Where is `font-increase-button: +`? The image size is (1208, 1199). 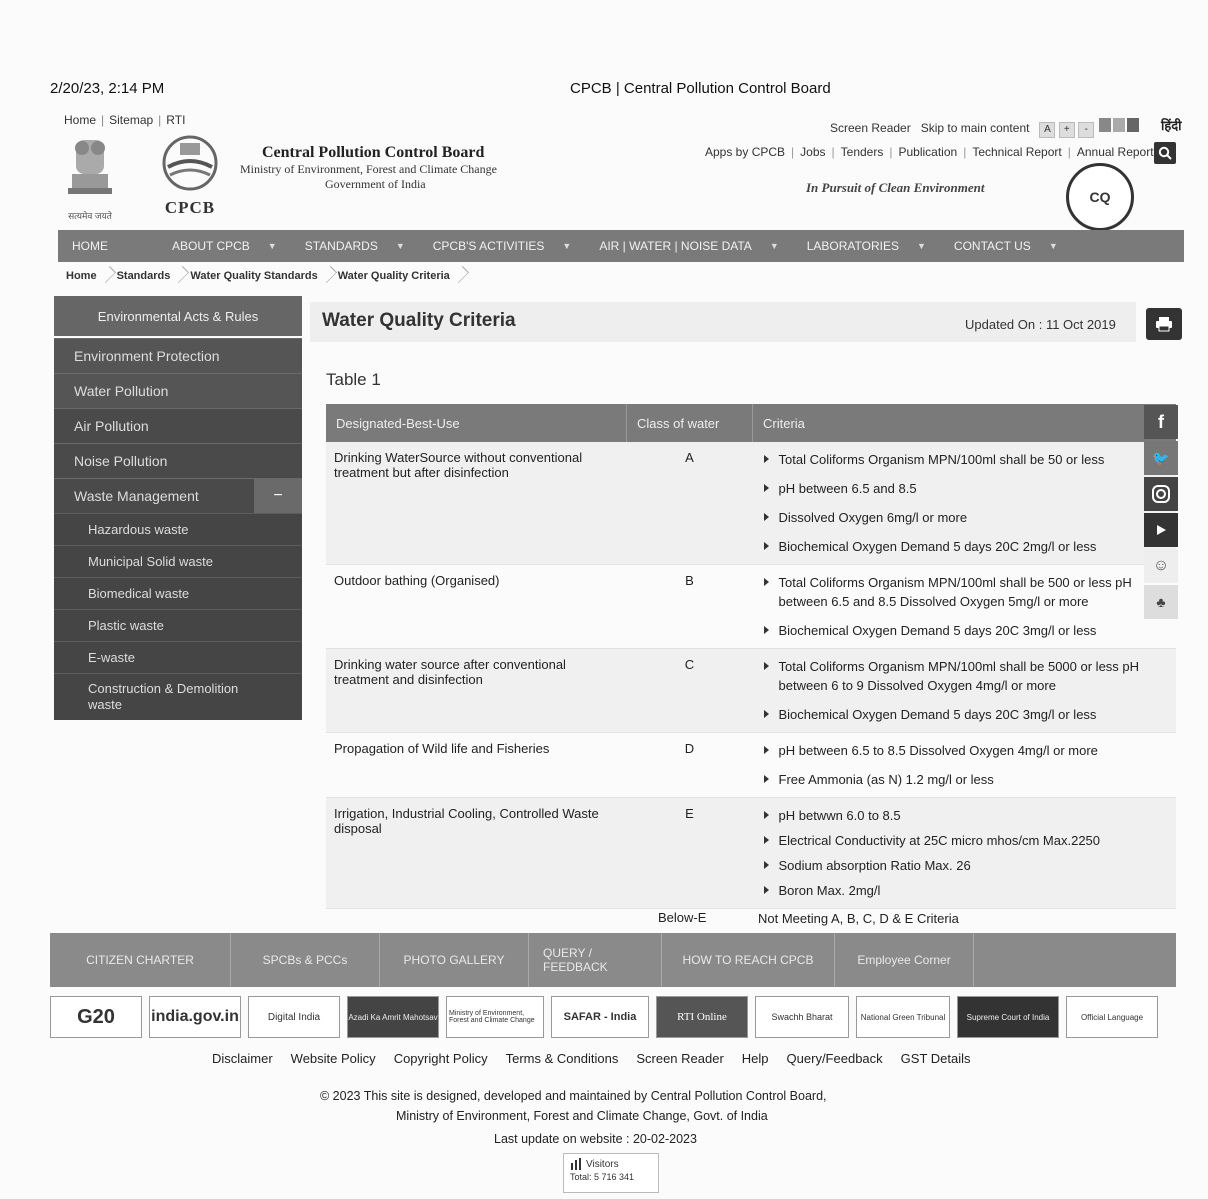 font-increase-button: + is located at coordinates (1066, 130).